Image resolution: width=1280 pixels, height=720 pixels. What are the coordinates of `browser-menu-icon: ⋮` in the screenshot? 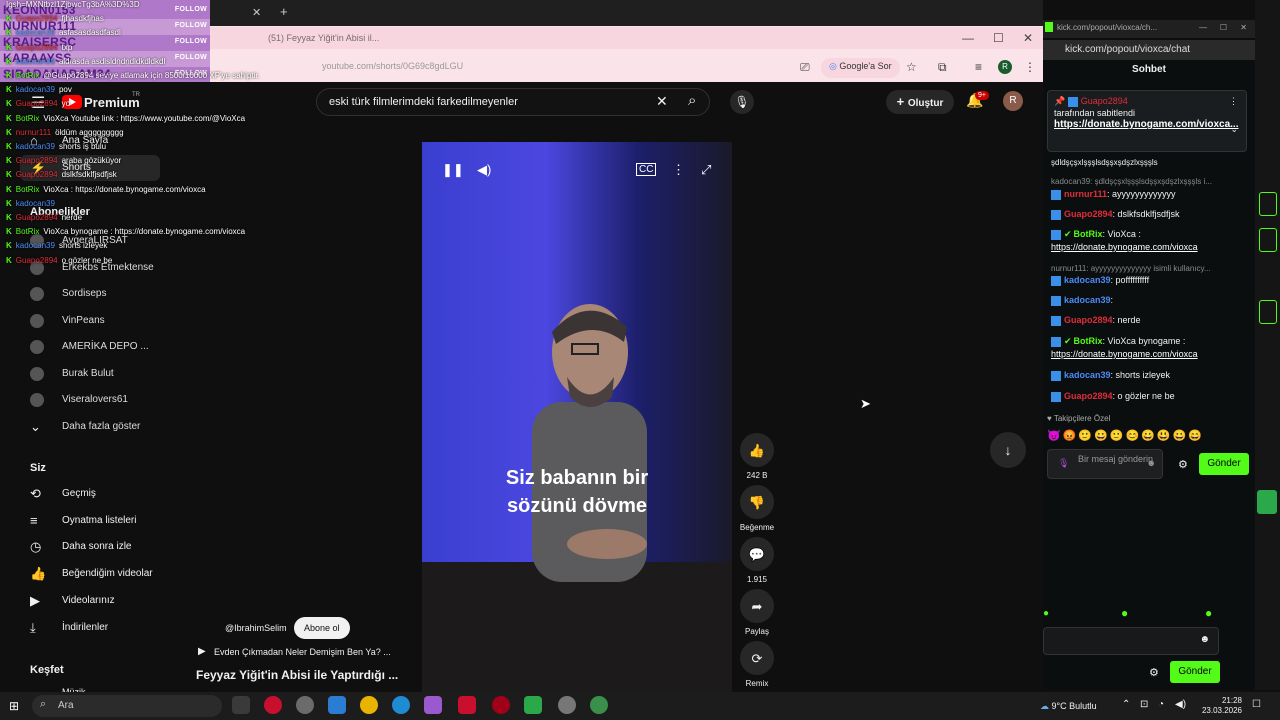 It's located at (1030, 67).